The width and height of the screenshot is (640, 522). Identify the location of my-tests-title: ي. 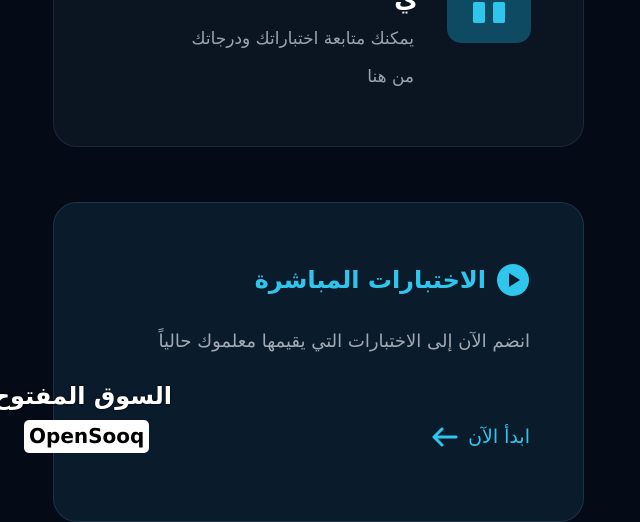
(406, 6).